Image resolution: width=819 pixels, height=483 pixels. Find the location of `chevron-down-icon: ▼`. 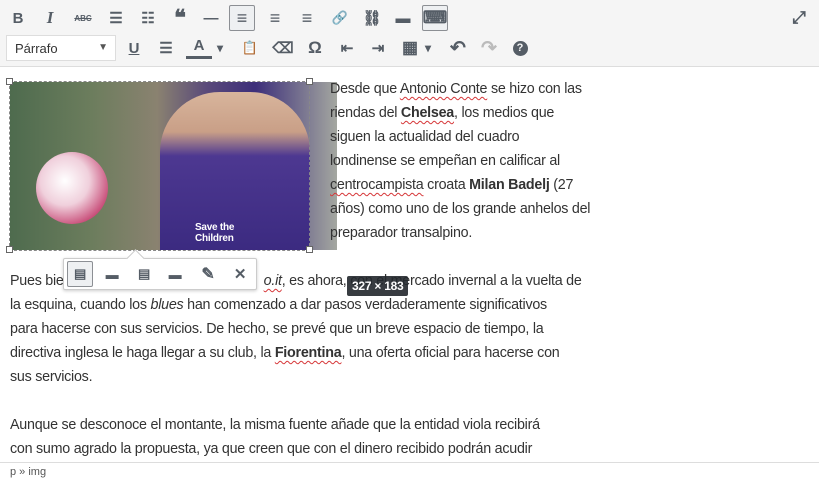

chevron-down-icon: ▼ is located at coordinates (103, 47).